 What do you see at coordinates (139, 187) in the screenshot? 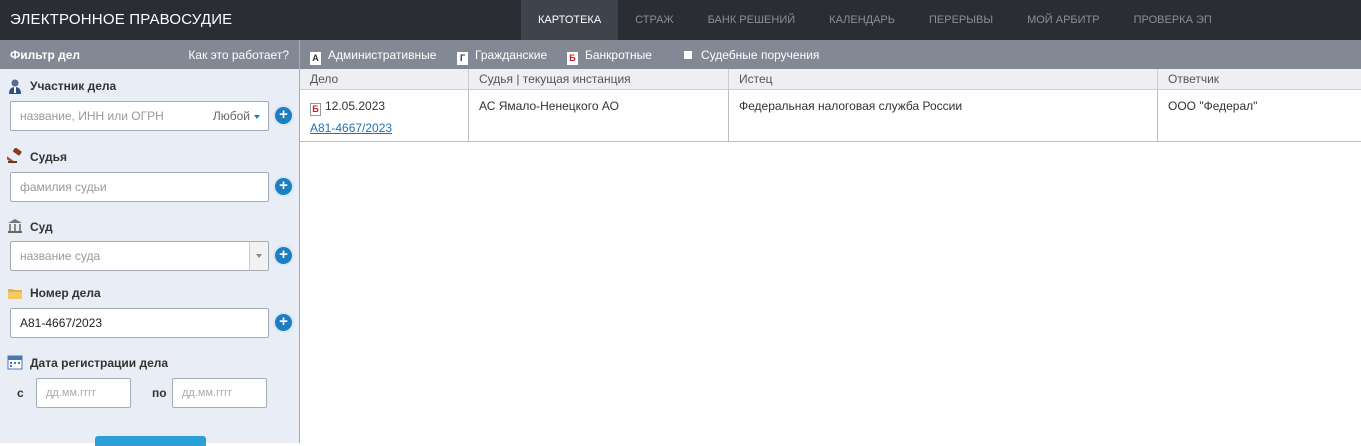
I see `judge-input: фамилия судьи` at bounding box center [139, 187].